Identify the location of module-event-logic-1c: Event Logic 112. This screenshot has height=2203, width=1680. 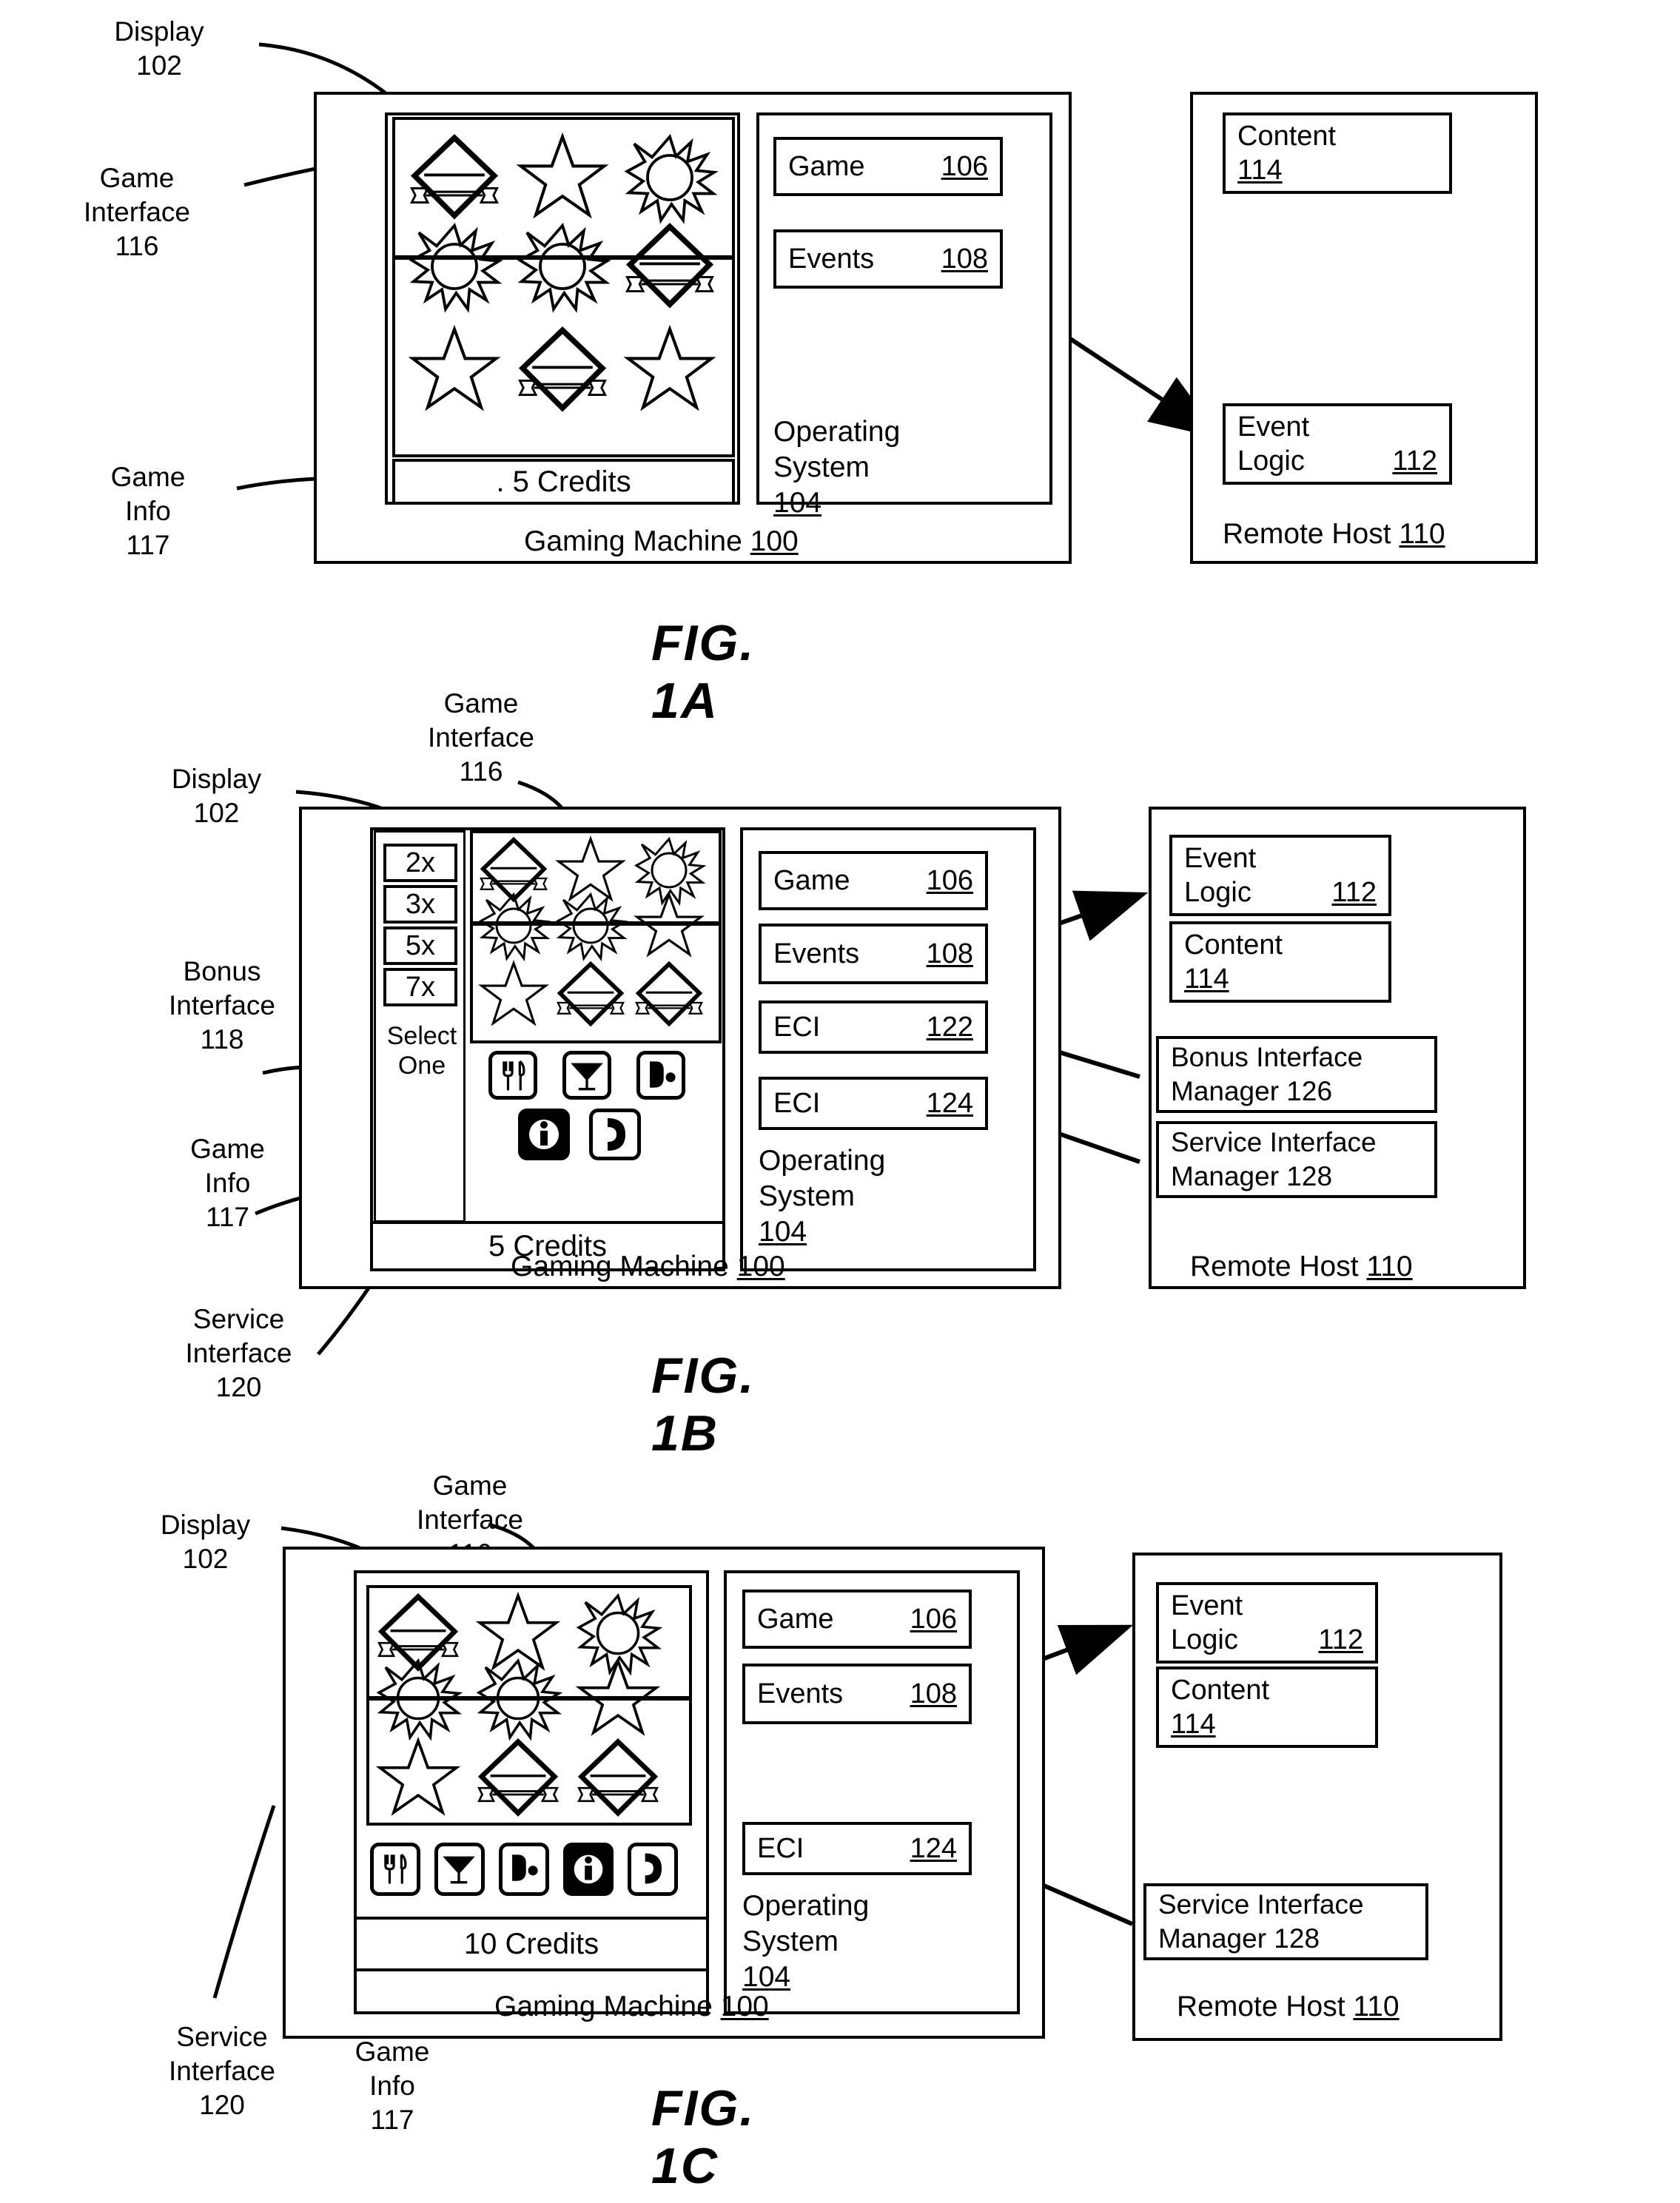
(1267, 1623).